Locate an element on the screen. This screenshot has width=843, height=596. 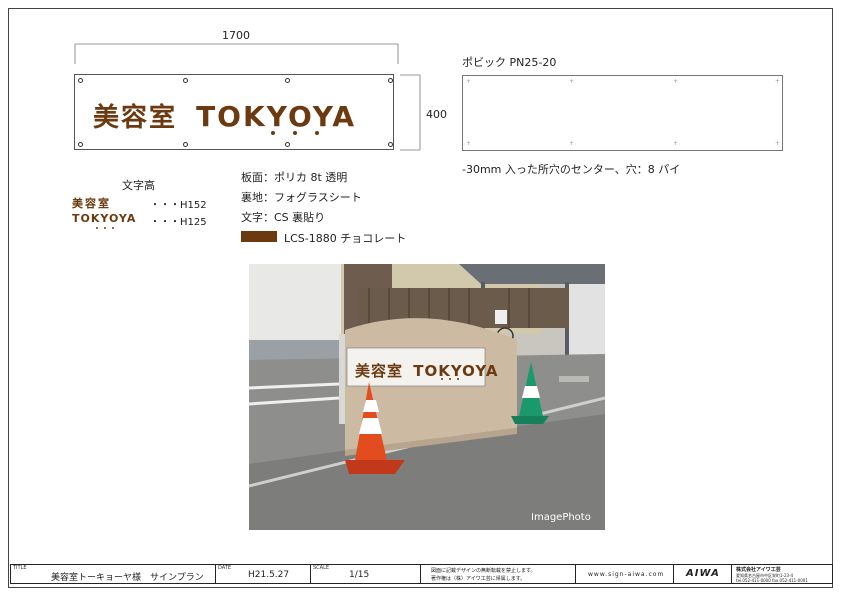
plate-label: ポビック PN25-20 is located at coordinates (509, 62).